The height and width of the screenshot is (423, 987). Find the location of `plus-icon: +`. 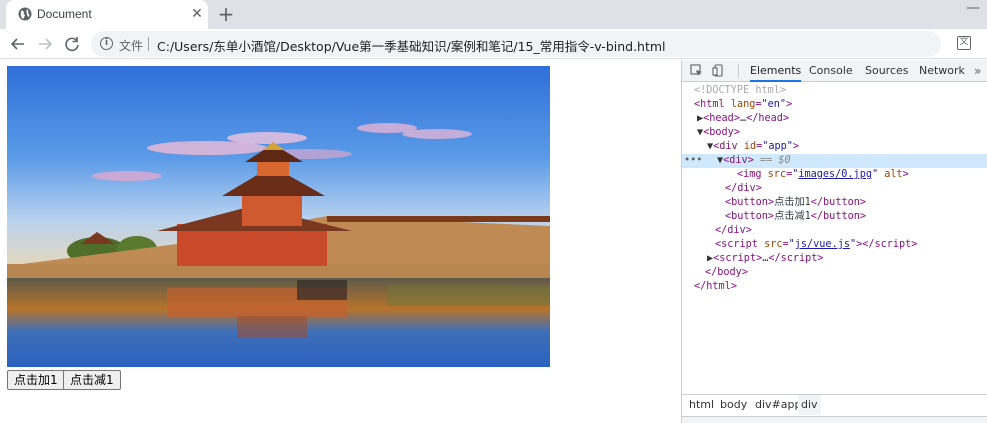

plus-icon: + is located at coordinates (226, 14).